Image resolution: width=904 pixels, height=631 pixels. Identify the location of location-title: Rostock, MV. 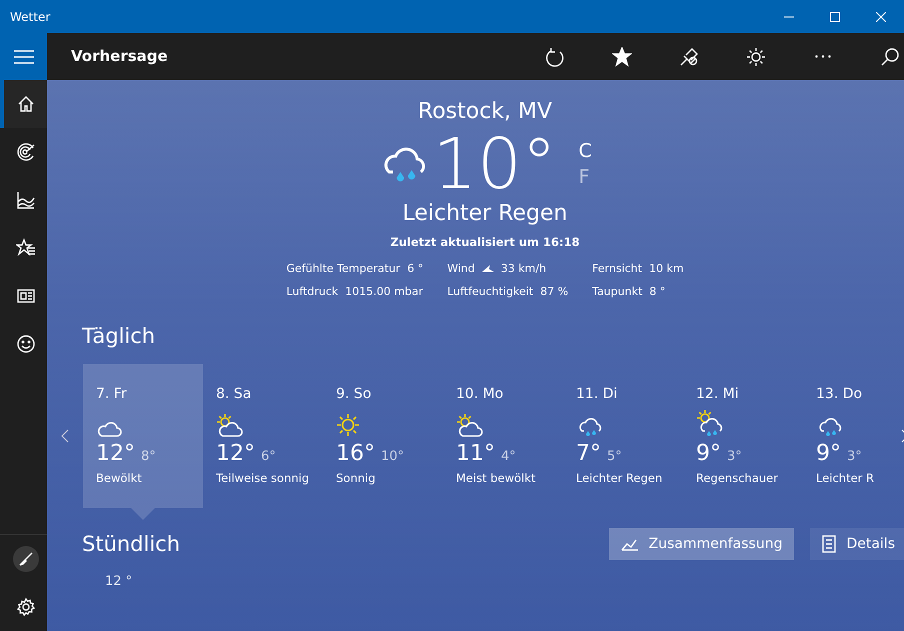
(485, 112).